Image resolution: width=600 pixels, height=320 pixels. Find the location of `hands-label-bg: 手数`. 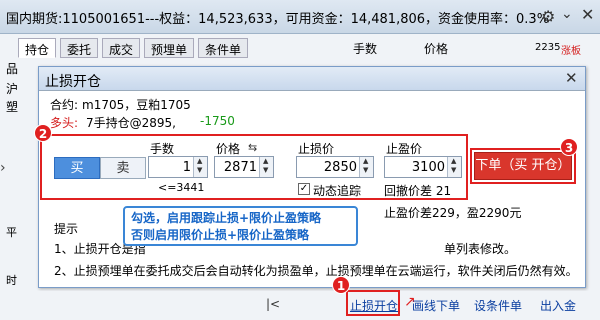

hands-label-bg: 手数 is located at coordinates (365, 49).